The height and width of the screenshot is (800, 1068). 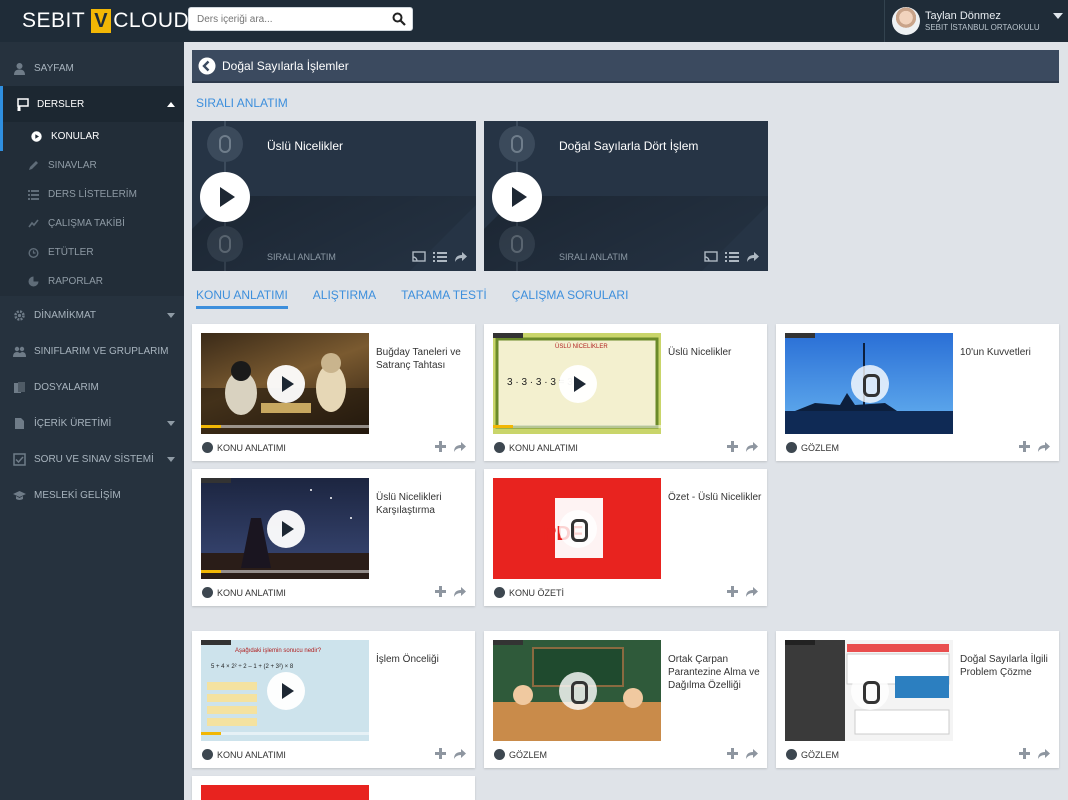 I want to click on sequence-card: Üslü Nicelikler SIRALI ANLATIM, so click(x=334, y=196).